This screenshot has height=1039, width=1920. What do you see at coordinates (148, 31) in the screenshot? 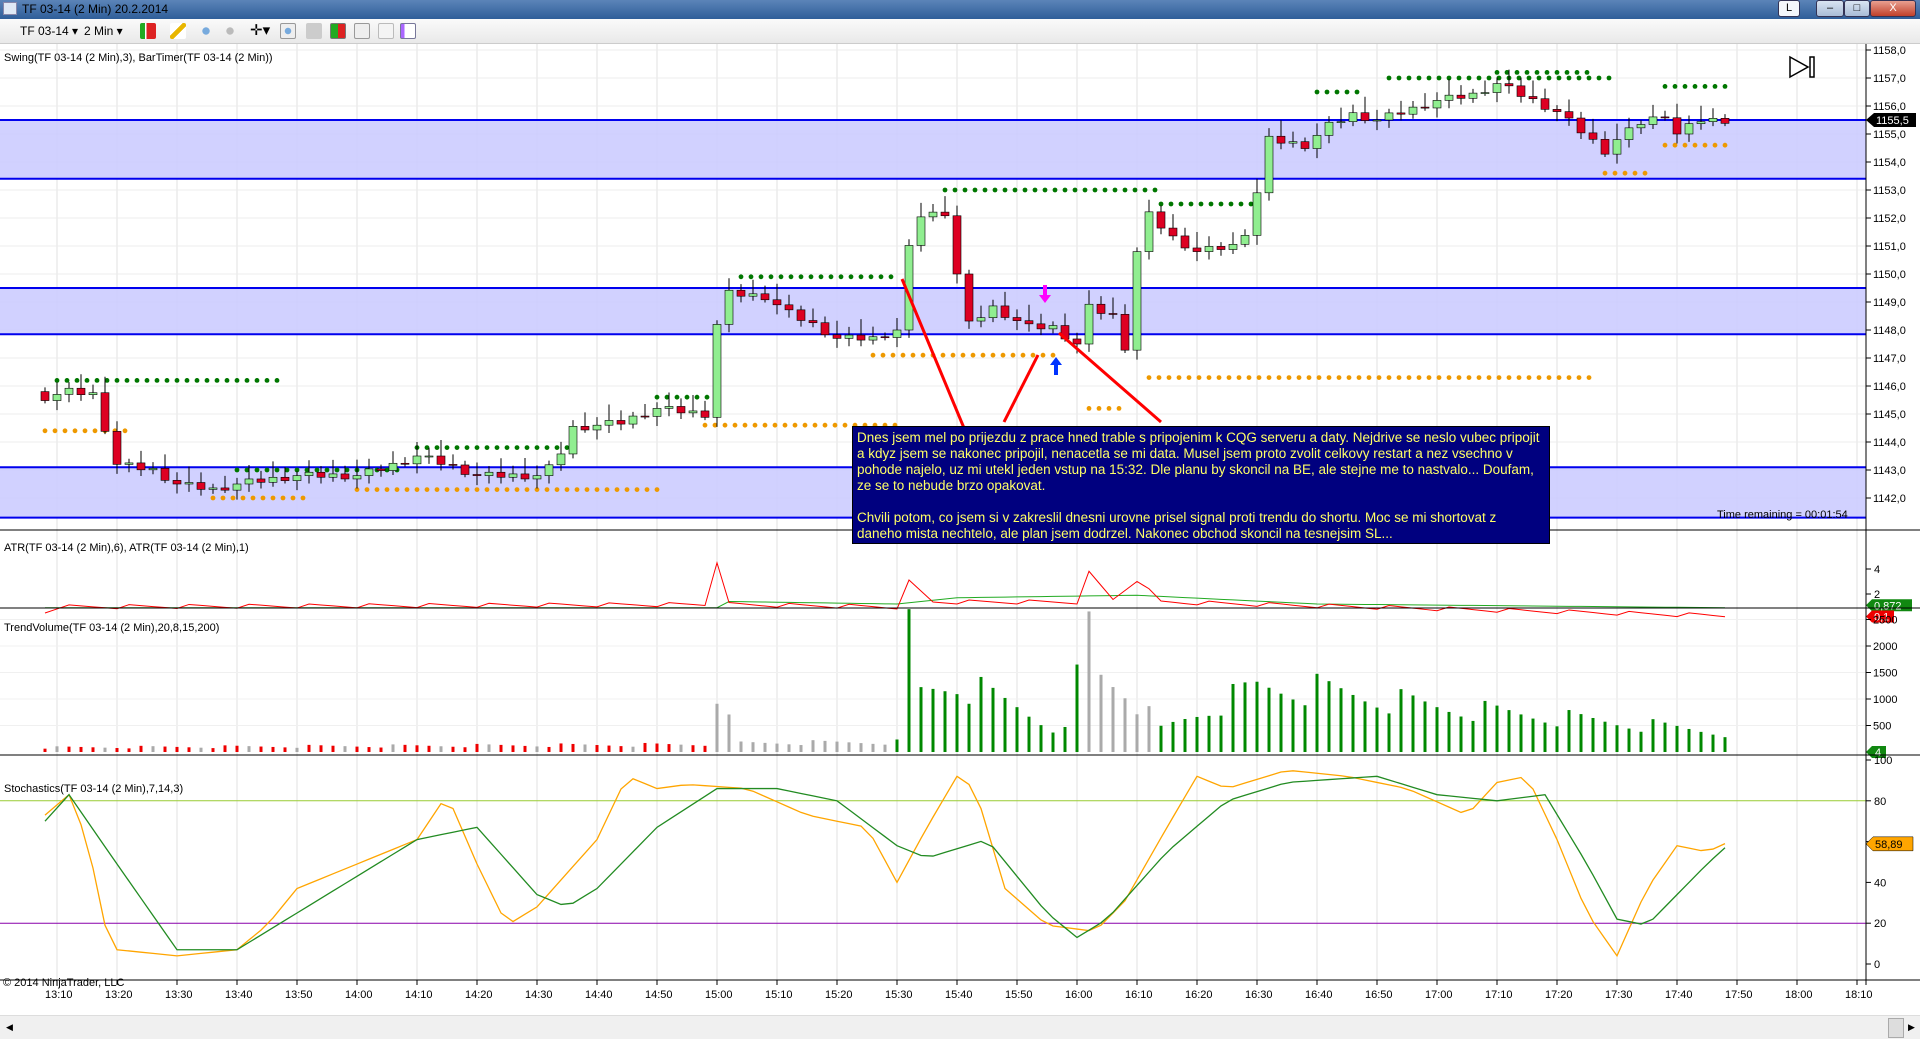
I see `chart-style-icon` at bounding box center [148, 31].